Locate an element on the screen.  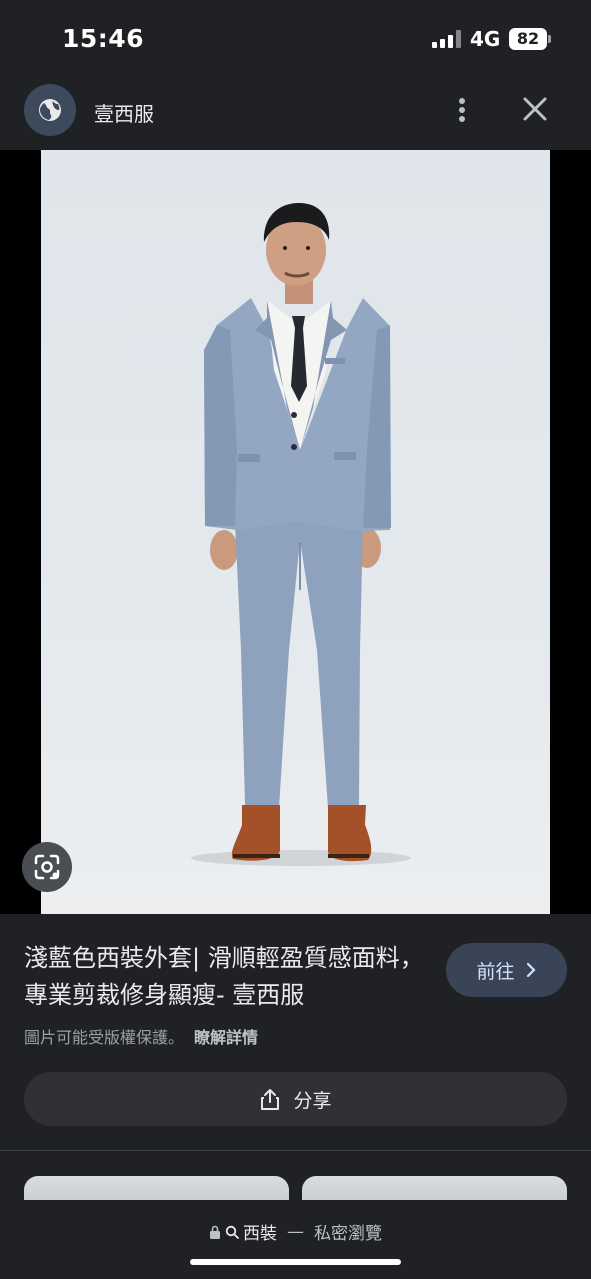
divider is located at coordinates (295, 1150).